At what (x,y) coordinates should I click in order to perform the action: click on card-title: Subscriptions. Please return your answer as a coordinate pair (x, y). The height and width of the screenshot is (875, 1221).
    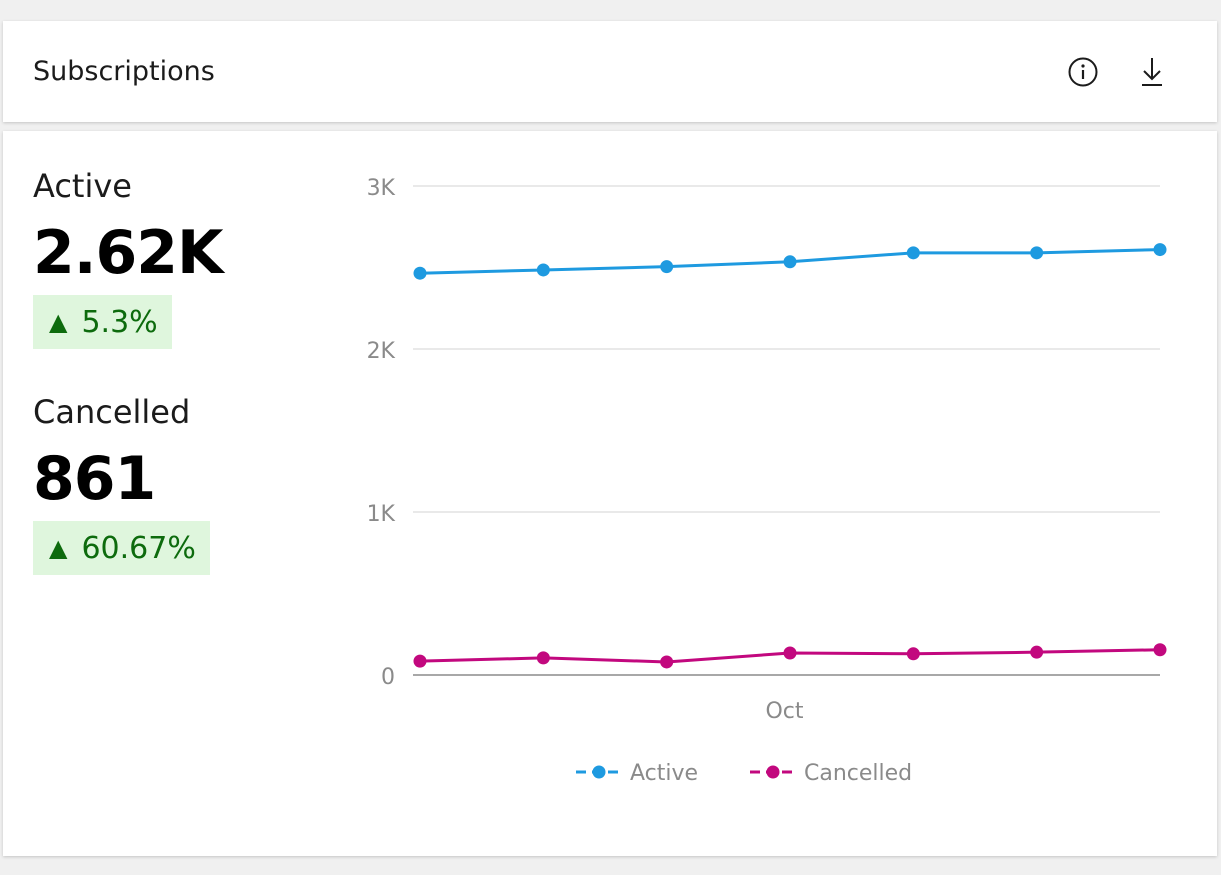
    Looking at the image, I should click on (124, 71).